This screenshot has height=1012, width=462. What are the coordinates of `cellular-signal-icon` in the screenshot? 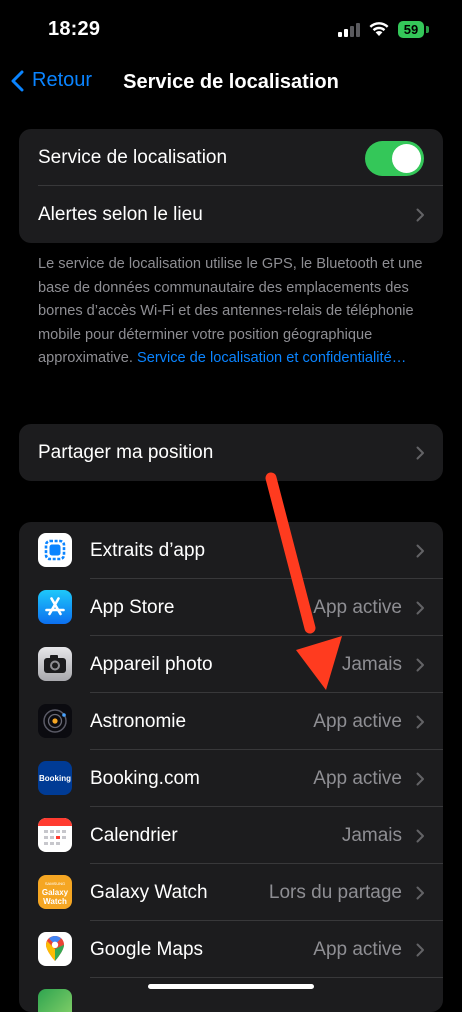 It's located at (350, 30).